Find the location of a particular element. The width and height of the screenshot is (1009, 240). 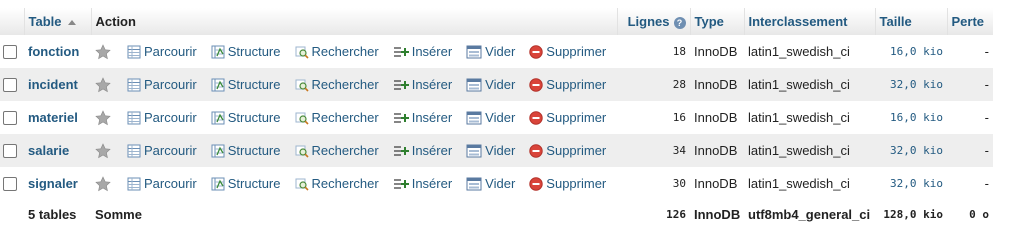

search-icon is located at coordinates (302, 85).